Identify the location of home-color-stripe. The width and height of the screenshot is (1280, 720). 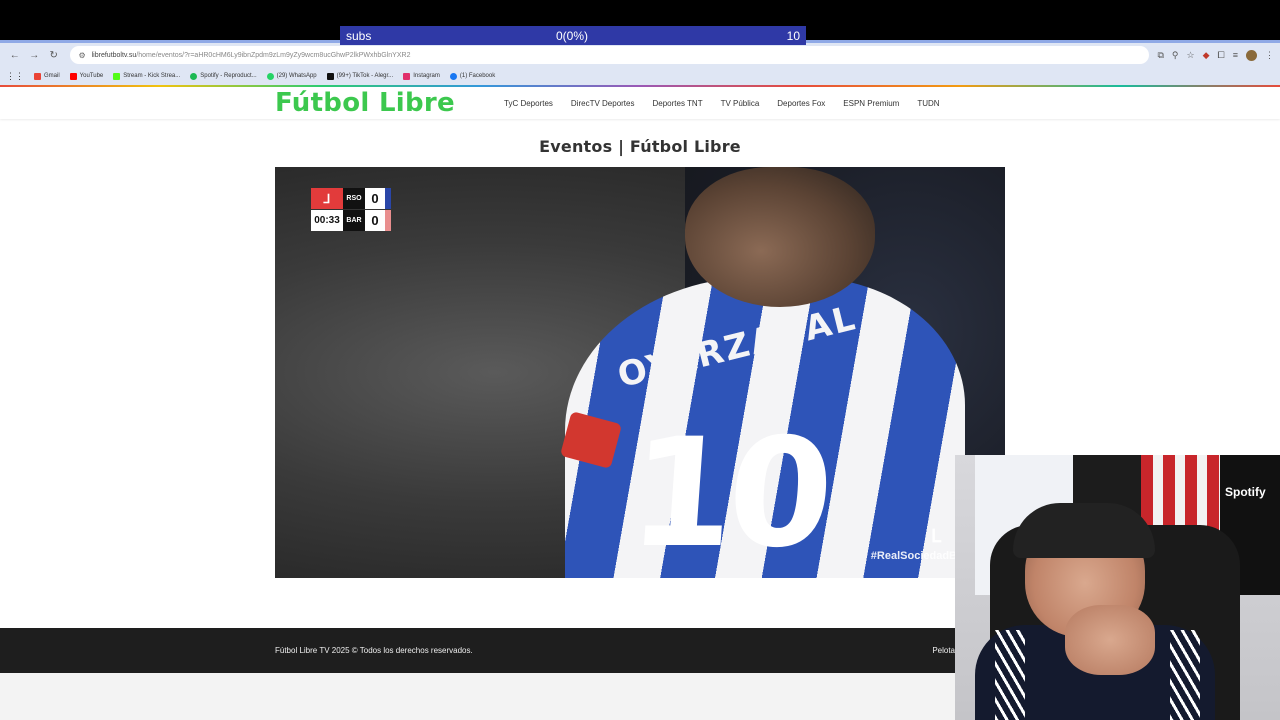
(388, 198).